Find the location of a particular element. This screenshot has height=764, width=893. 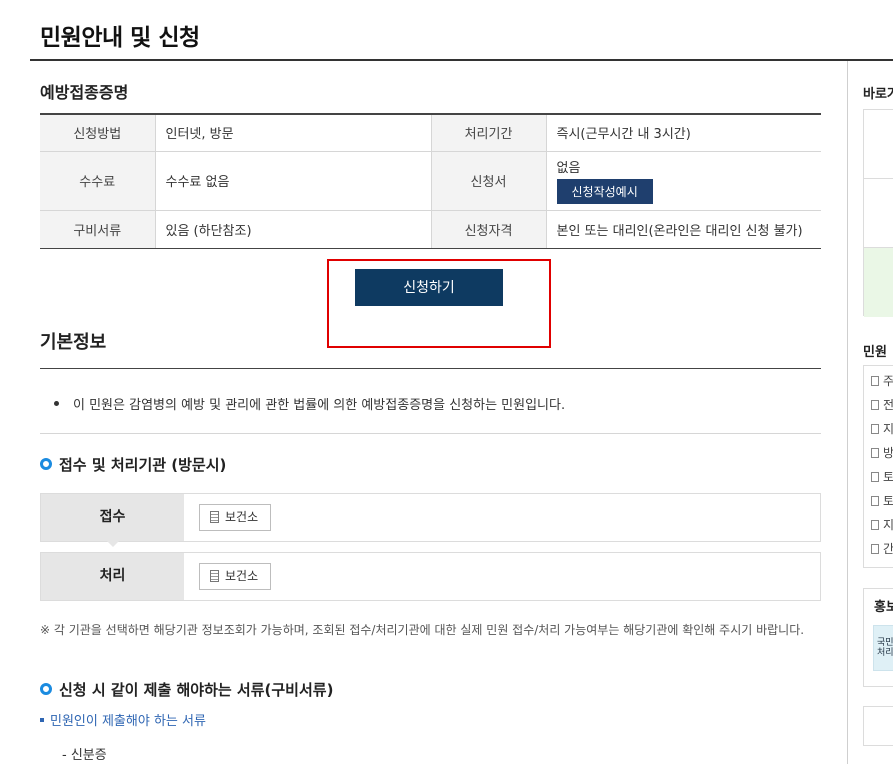

sidebar-list-item: 주 is located at coordinates (882, 380).